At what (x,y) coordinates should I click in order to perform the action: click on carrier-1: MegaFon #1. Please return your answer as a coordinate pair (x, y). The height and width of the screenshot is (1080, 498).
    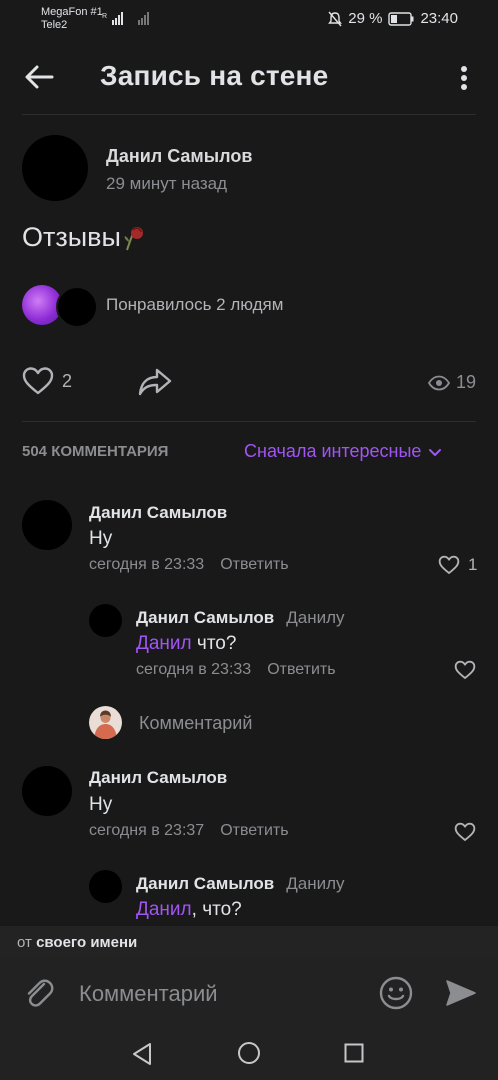
    Looking at the image, I should click on (72, 12).